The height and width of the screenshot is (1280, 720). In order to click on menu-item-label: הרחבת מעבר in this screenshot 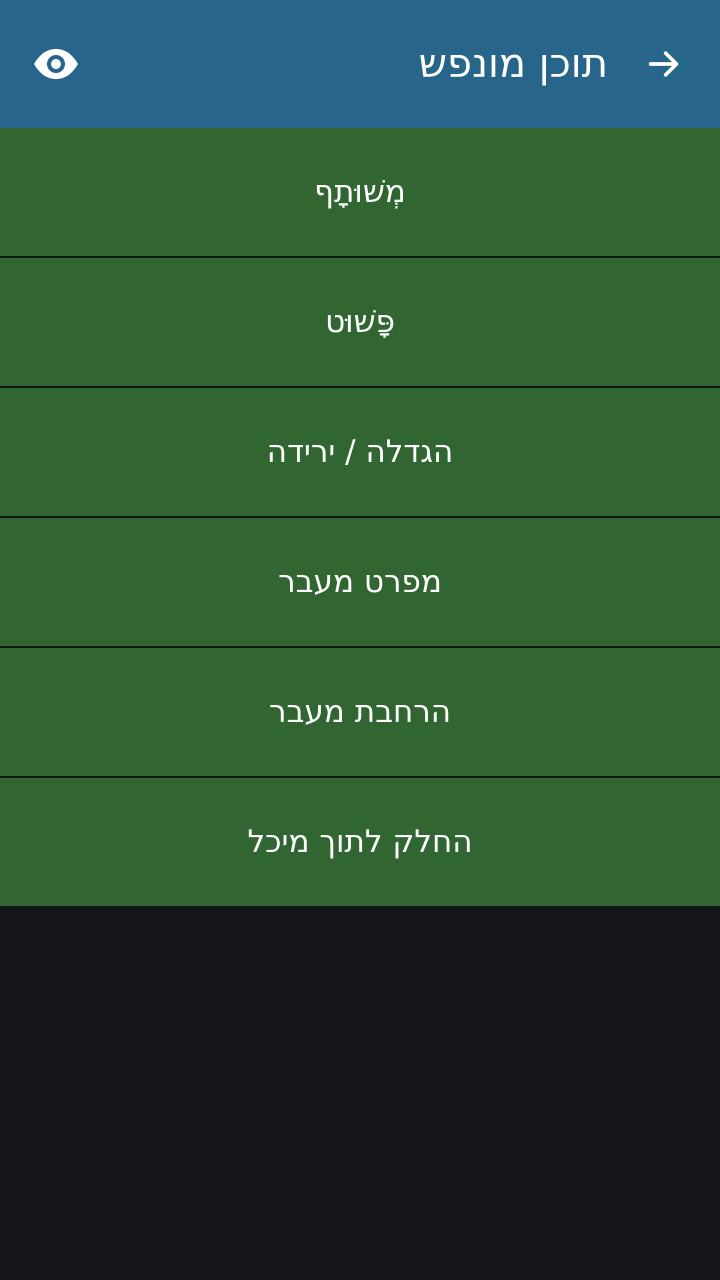, I will do `click(360, 712)`.